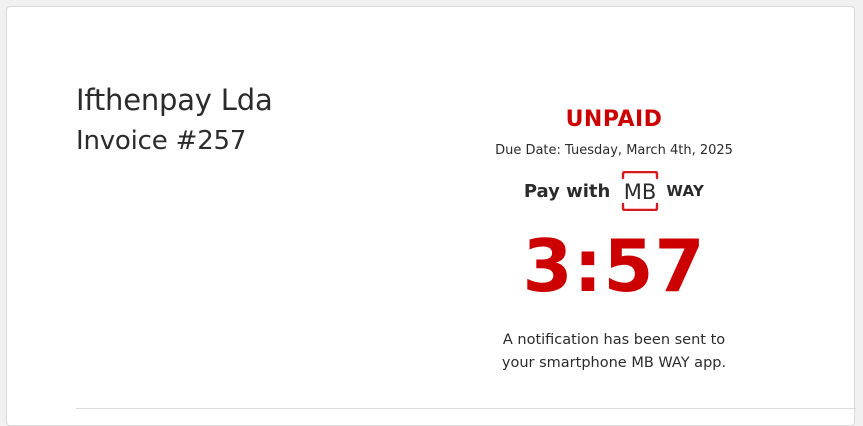  What do you see at coordinates (567, 191) in the screenshot?
I see `pay-with-label: Pay with` at bounding box center [567, 191].